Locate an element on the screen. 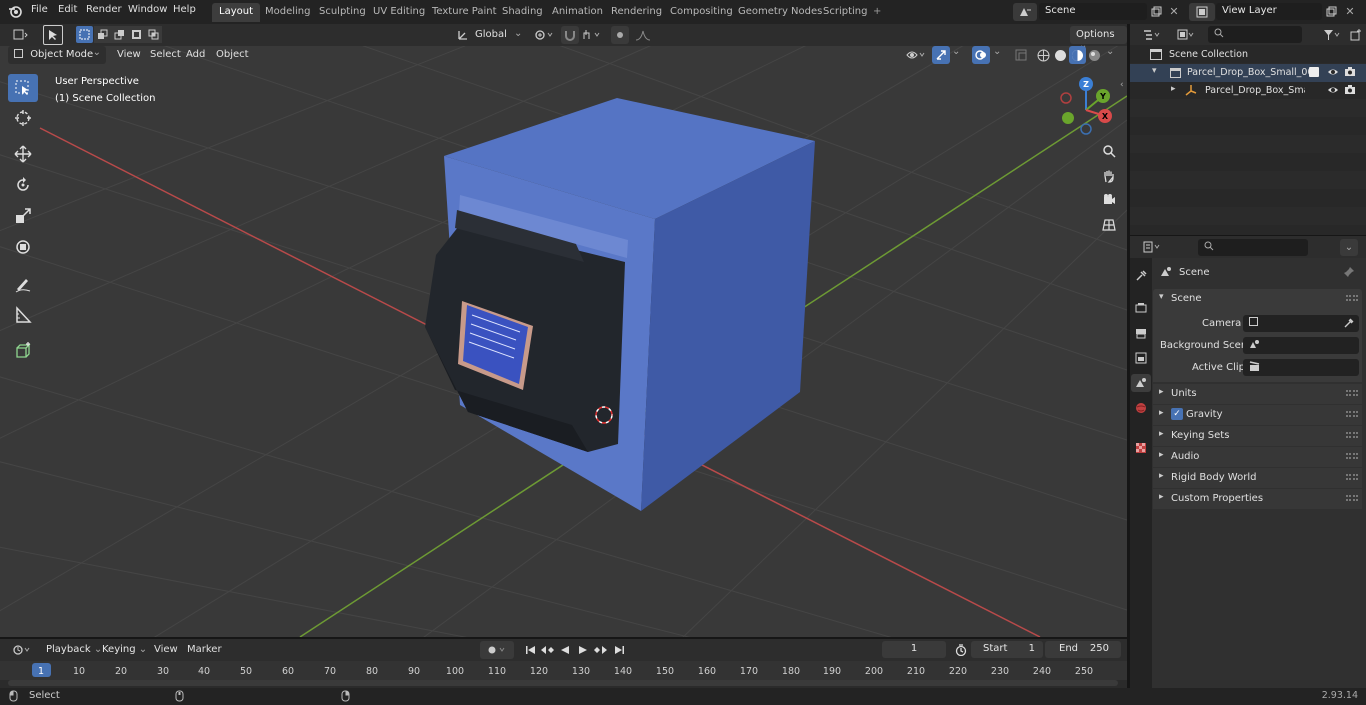 Image resolution: width=1366 pixels, height=705 pixels. auto-key-icon is located at coordinates (497, 650).